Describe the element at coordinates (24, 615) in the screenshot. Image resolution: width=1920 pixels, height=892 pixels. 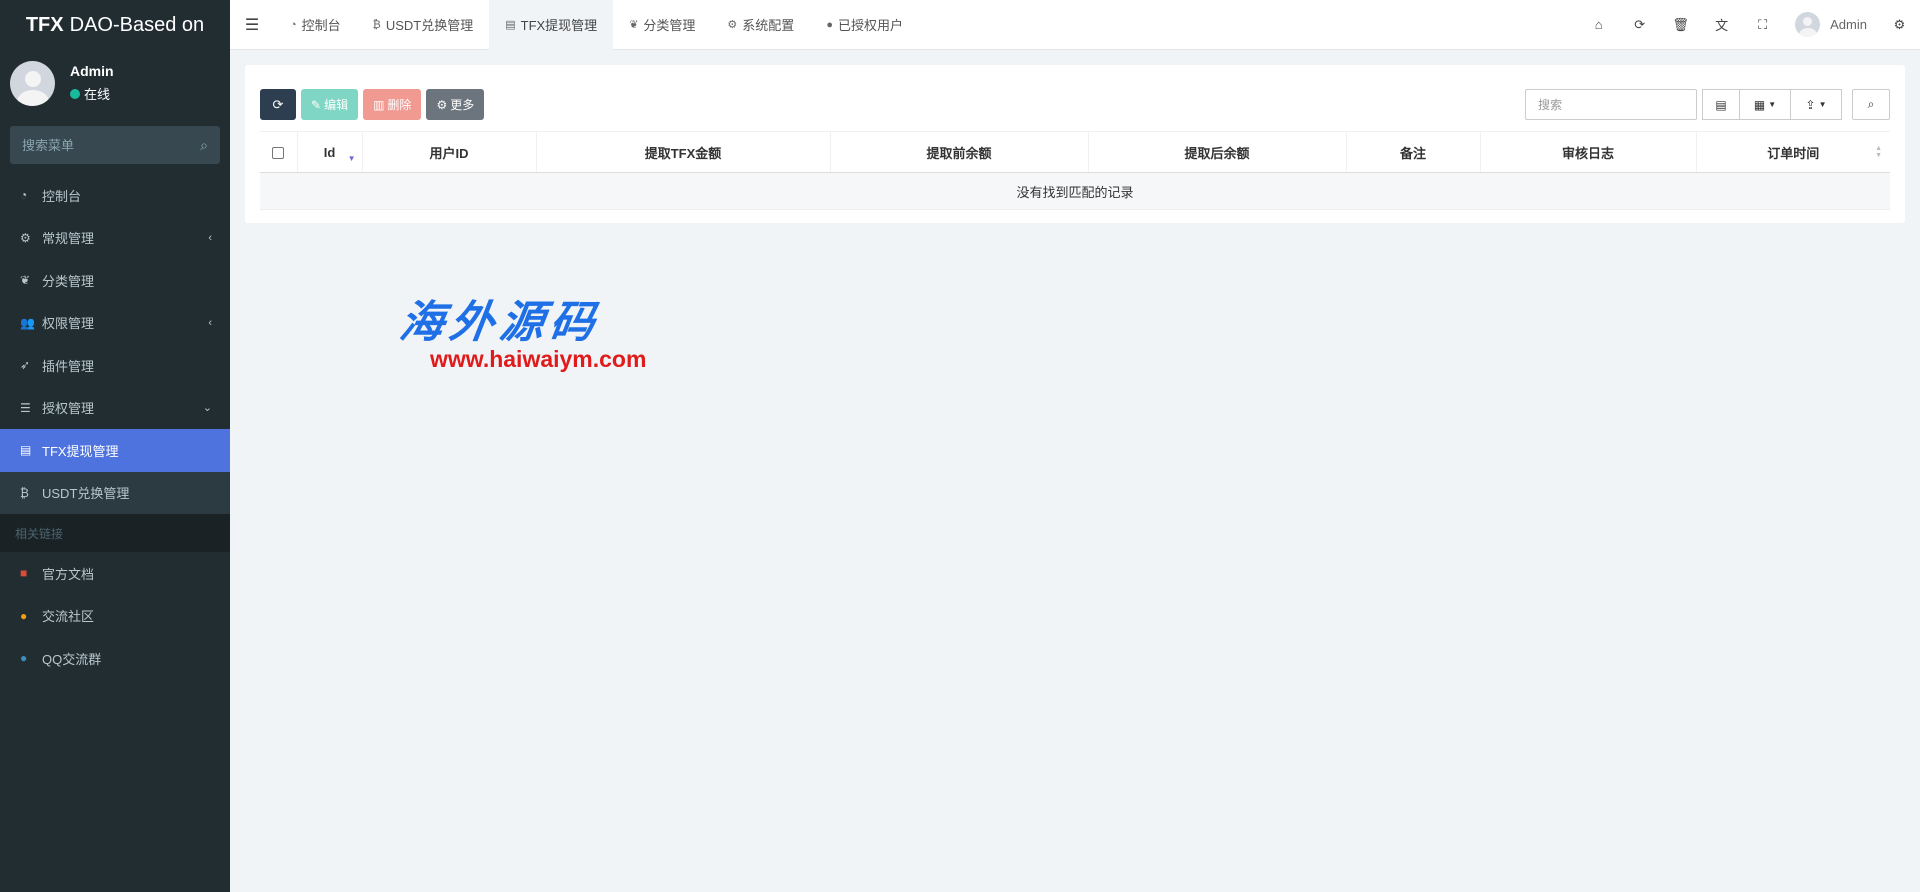
I see `comment-icon: ●` at that location.